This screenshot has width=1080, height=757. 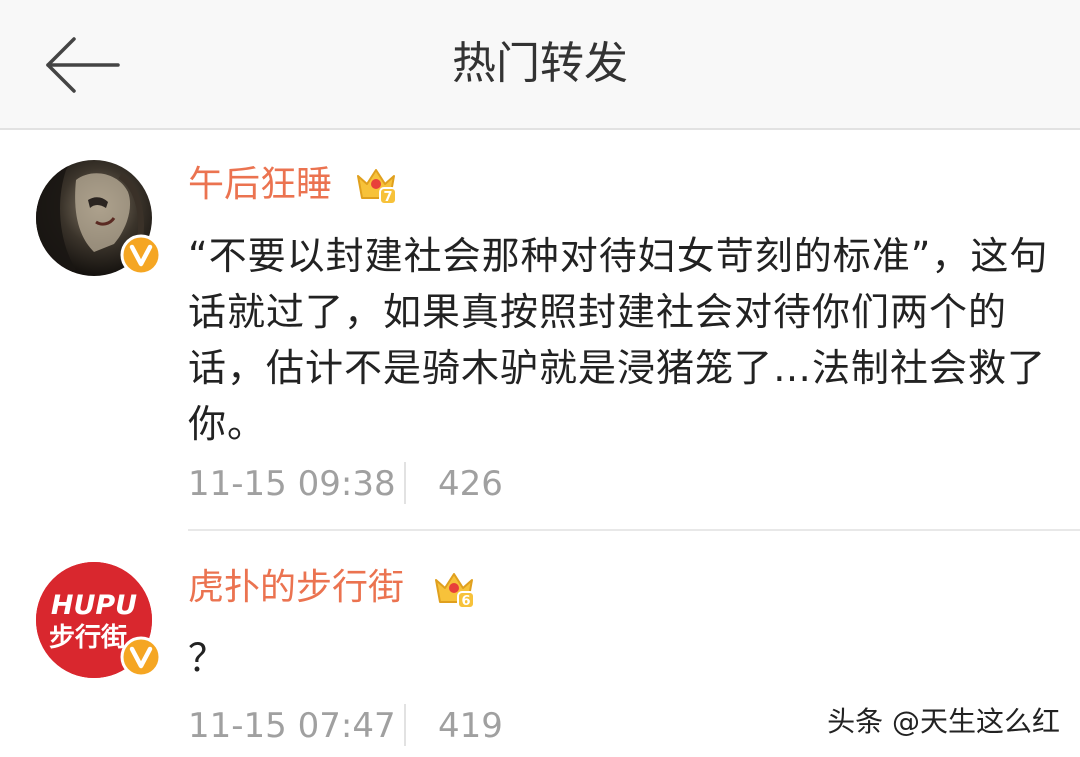 What do you see at coordinates (465, 601) in the screenshot?
I see `vip-level-text: 6` at bounding box center [465, 601].